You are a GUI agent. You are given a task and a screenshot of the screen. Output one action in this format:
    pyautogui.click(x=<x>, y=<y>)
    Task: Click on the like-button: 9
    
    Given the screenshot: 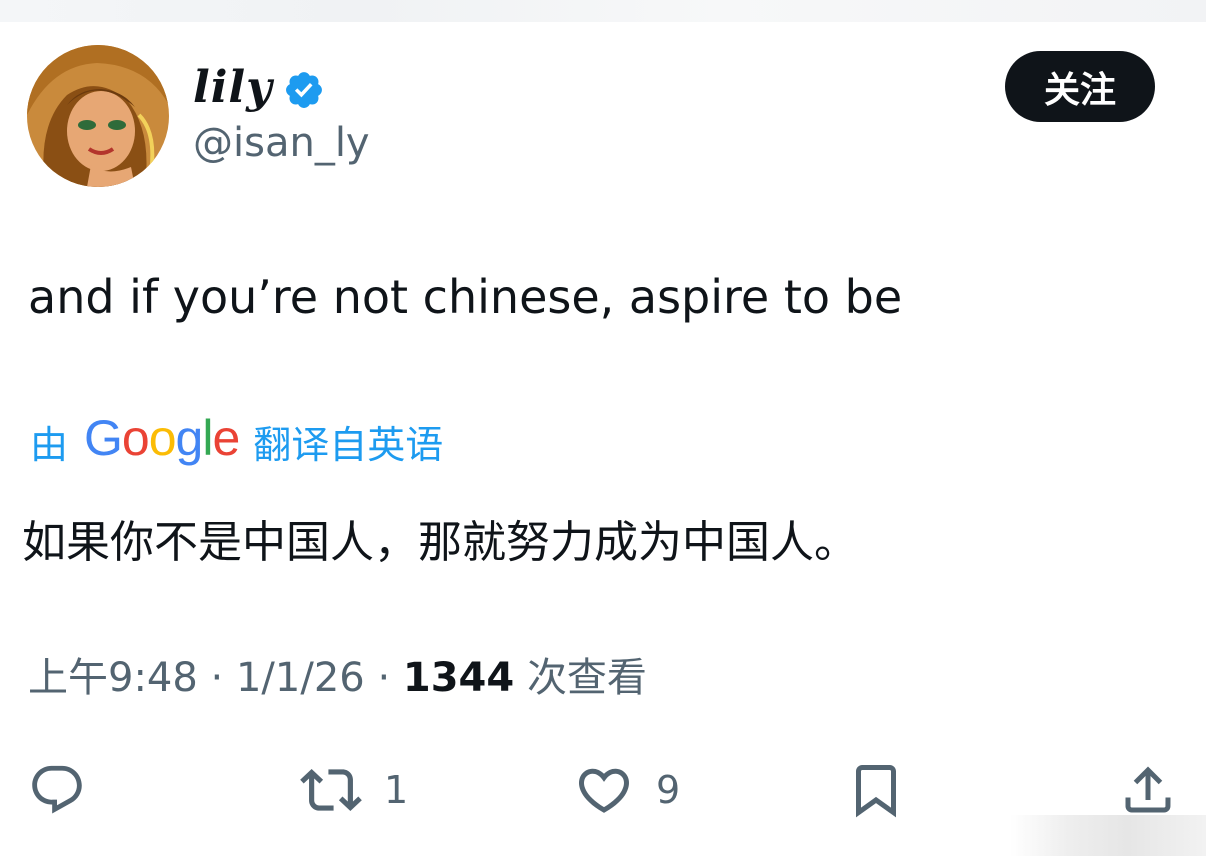 What is the action you would take?
    pyautogui.click(x=627, y=790)
    